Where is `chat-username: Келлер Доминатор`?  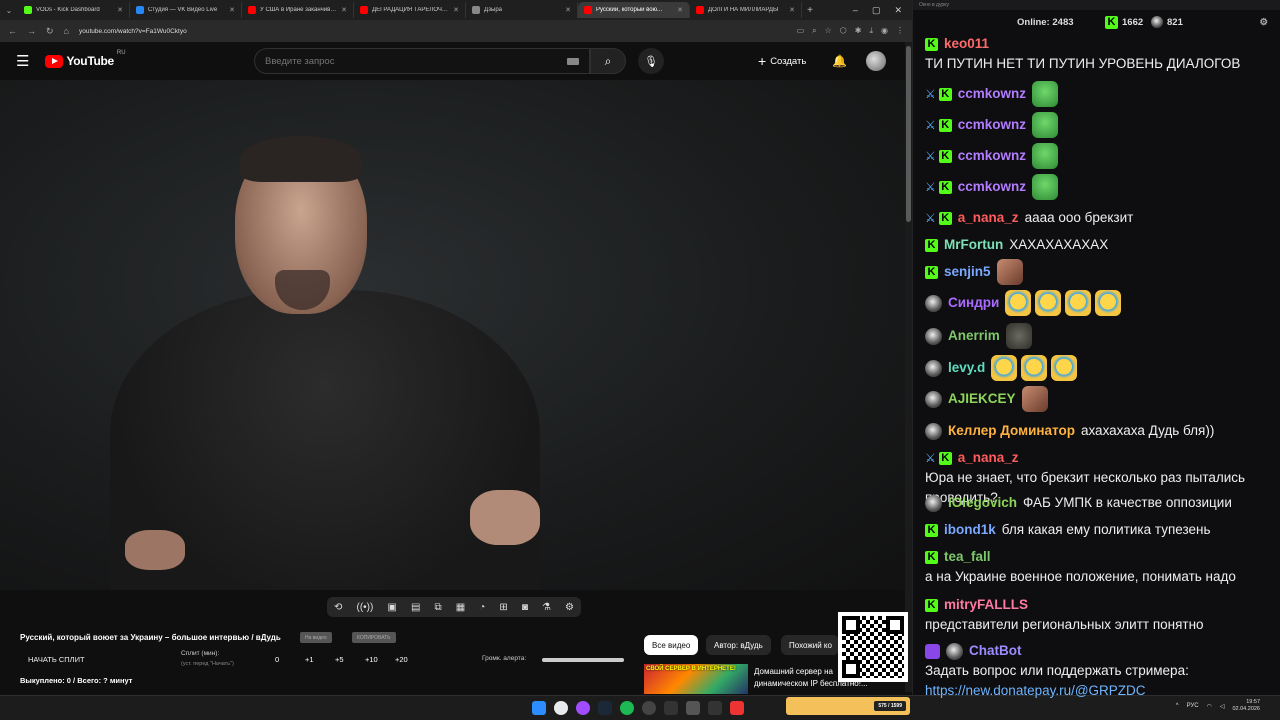
chat-username: Келлер Доминатор is located at coordinates (1011, 431).